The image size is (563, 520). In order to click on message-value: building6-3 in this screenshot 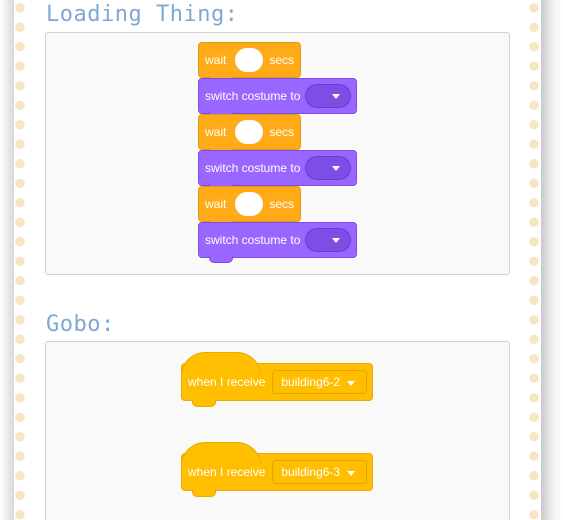, I will do `click(311, 472)`.